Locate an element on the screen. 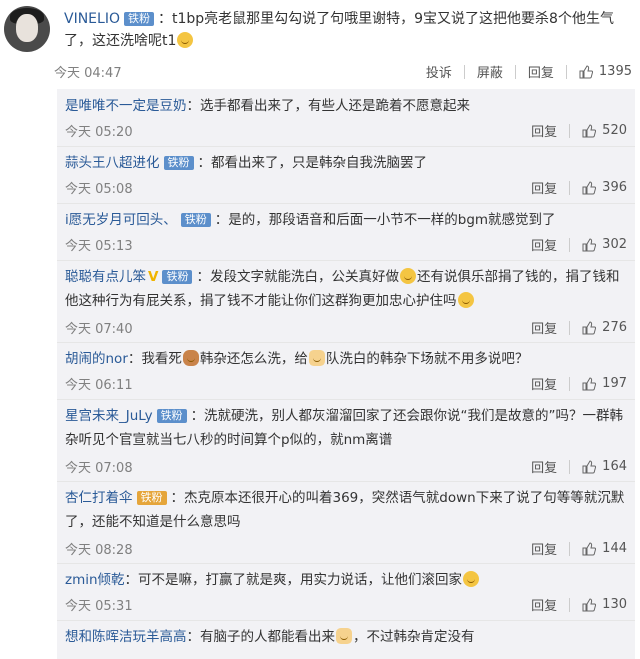 The height and width of the screenshot is (659, 640). username-link: 胡闹的nor is located at coordinates (96, 359).